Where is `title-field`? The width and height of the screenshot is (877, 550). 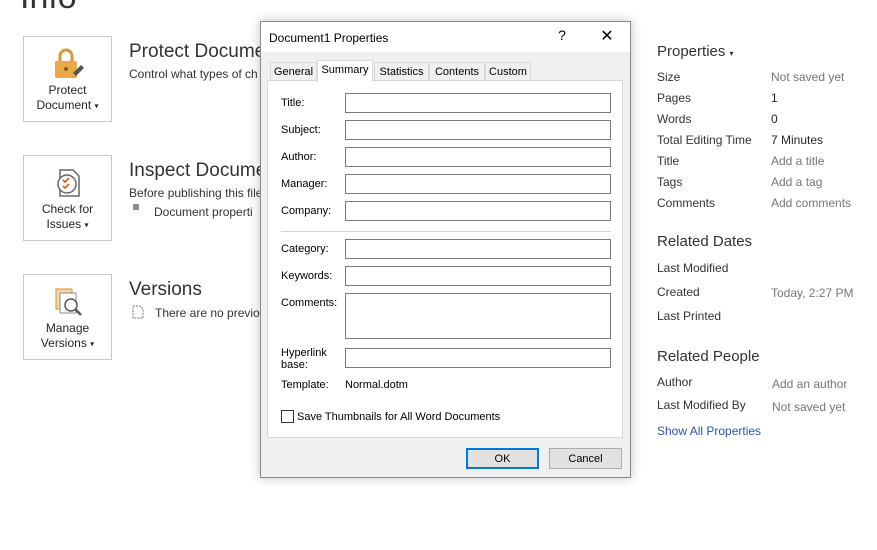
title-field is located at coordinates (478, 103).